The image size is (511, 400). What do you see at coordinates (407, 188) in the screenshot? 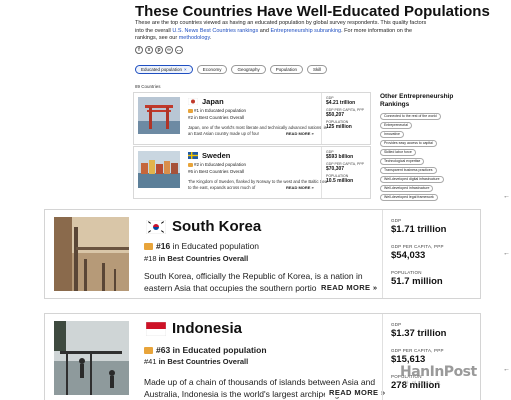
I see `sidebar-ranking-link: Well-developed infrastructure` at bounding box center [407, 188].